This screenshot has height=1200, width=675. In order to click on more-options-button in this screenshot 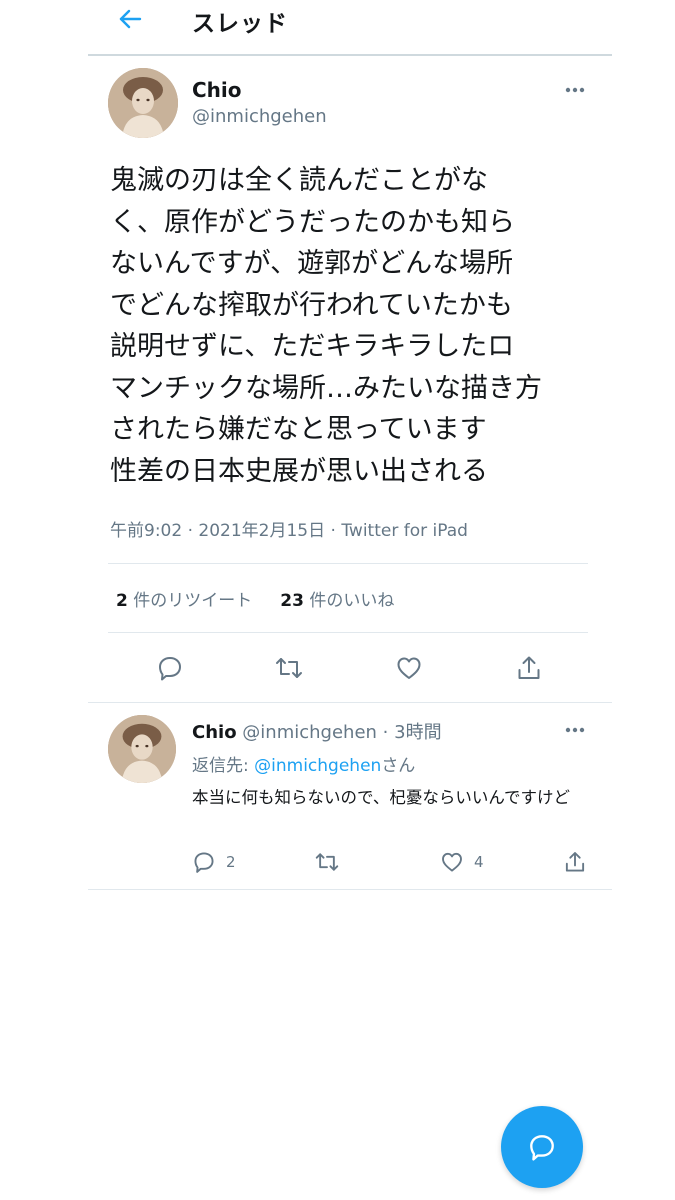, I will do `click(575, 90)`.